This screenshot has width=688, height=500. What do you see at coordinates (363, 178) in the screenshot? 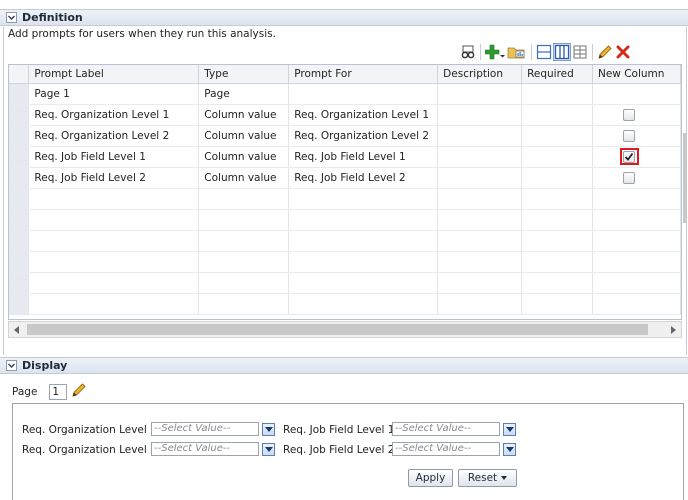
I see `prompt-for-cell: Req. Job Field Level 2` at bounding box center [363, 178].